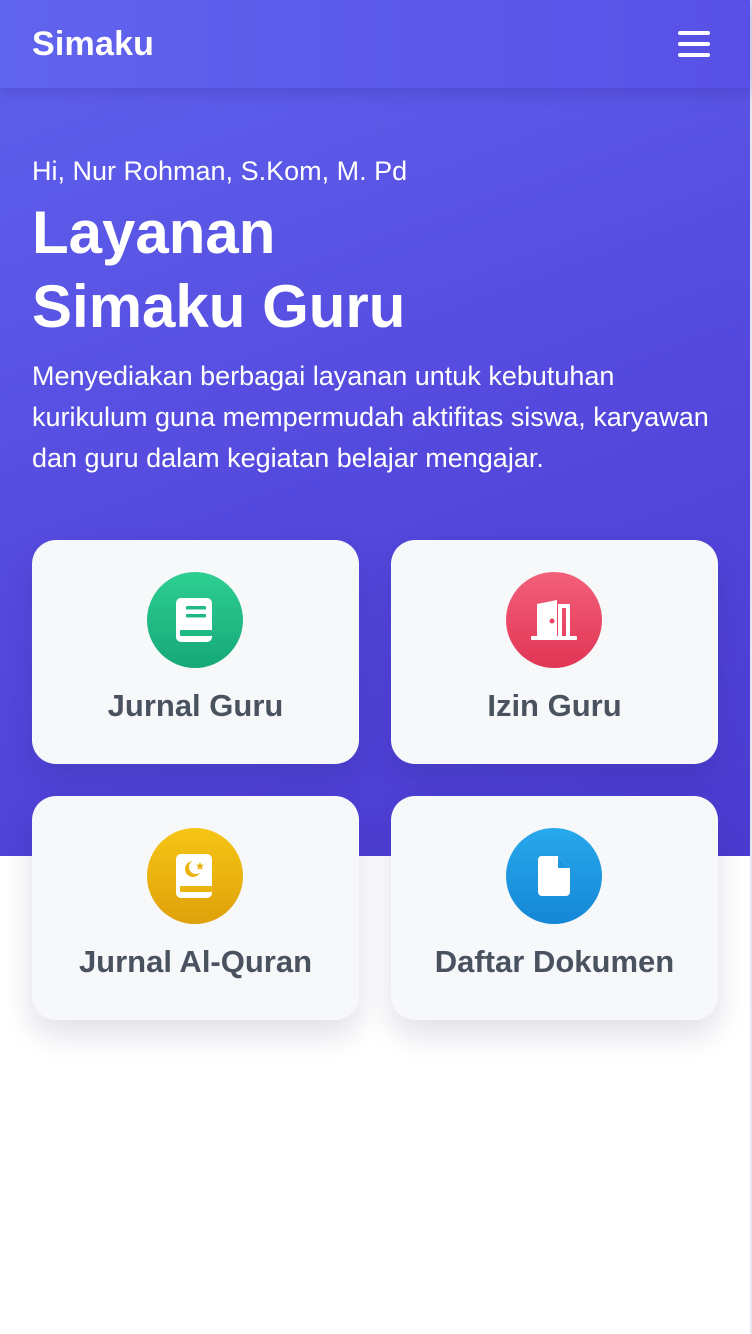 The height and width of the screenshot is (1334, 752). Describe the element at coordinates (375, 44) in the screenshot. I see `navbar: Simaku` at that location.